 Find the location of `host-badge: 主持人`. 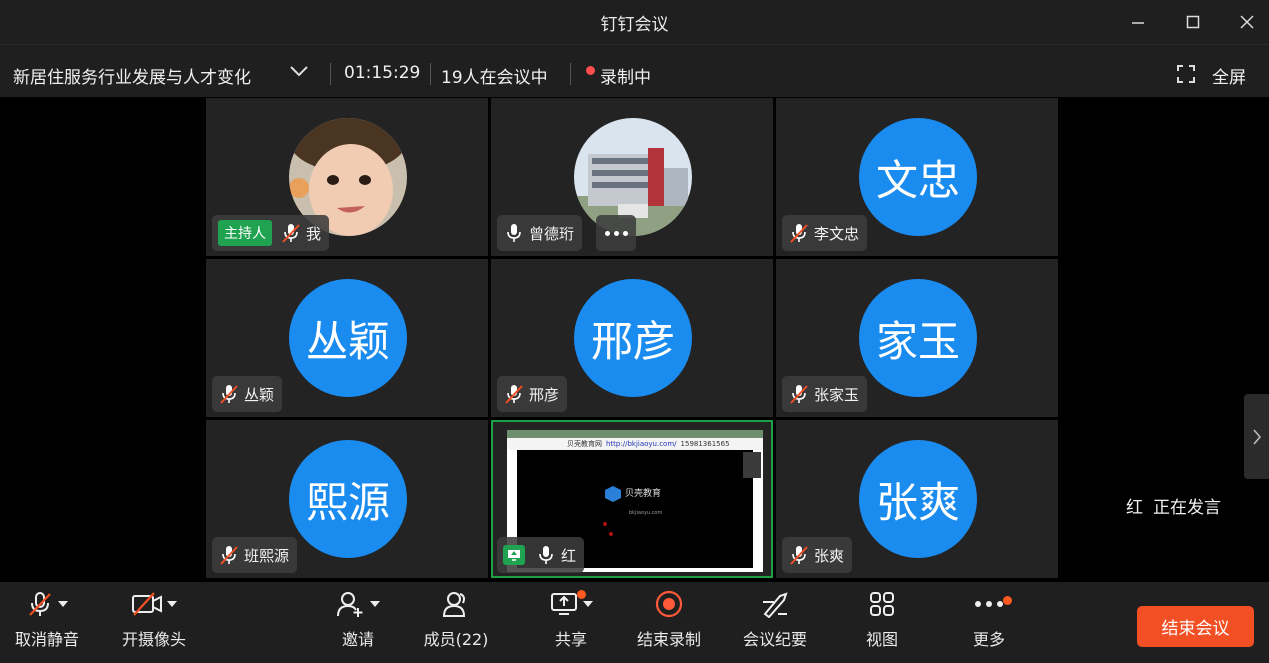

host-badge: 主持人 is located at coordinates (245, 233).